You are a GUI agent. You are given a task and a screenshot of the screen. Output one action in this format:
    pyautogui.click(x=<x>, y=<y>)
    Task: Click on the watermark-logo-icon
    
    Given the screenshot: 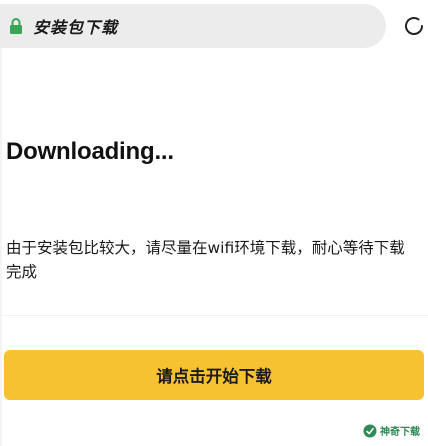 What is the action you would take?
    pyautogui.click(x=370, y=431)
    